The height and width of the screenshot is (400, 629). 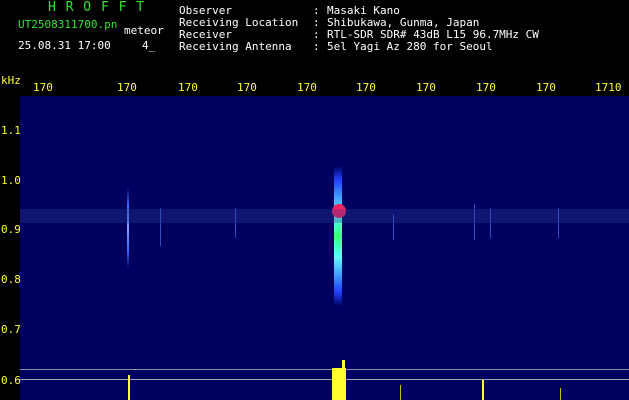 I want to click on filename-label: UT2508311700.pn, so click(x=68, y=24).